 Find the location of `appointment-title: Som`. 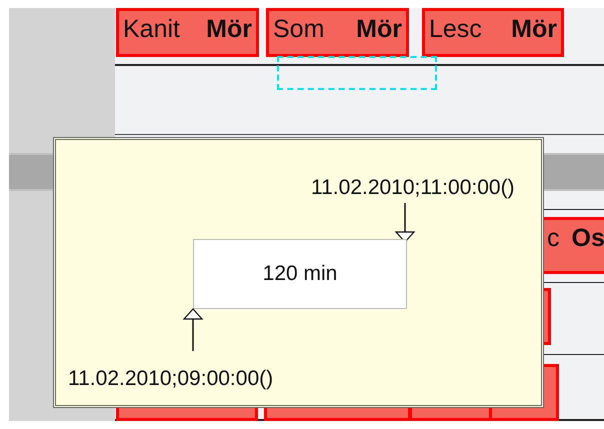

appointment-title: Som is located at coordinates (298, 29).